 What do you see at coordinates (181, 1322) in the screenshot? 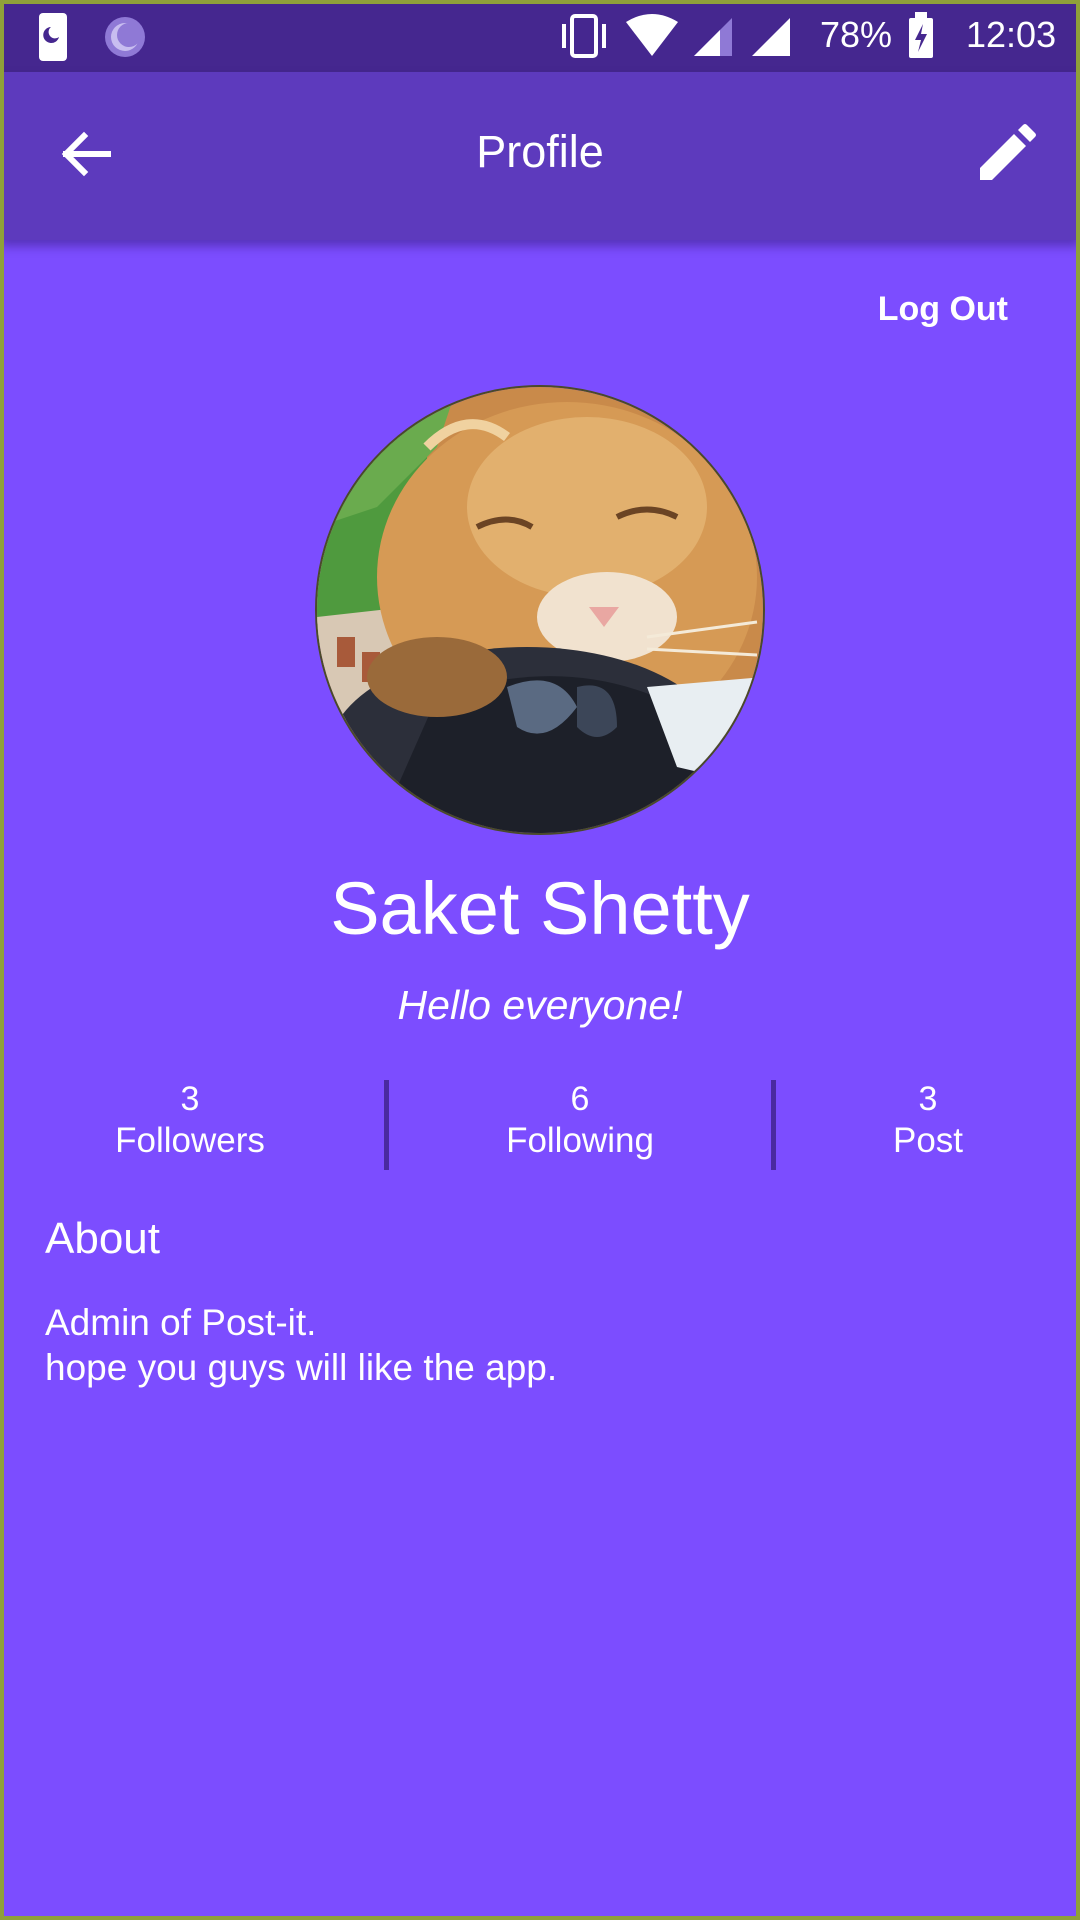
I see `about-line: Admin of Post-it.` at bounding box center [181, 1322].